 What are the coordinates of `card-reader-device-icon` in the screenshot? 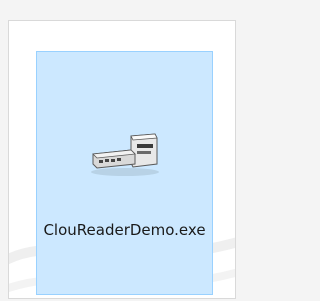 It's located at (125, 154).